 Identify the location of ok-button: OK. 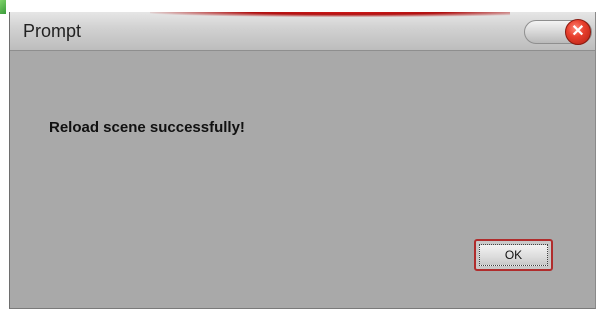
(513, 255).